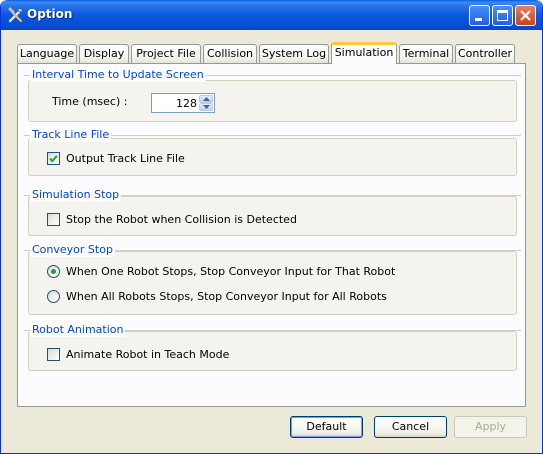 The width and height of the screenshot is (543, 454). What do you see at coordinates (53, 219) in the screenshot?
I see `stop-on-collision-checkbox` at bounding box center [53, 219].